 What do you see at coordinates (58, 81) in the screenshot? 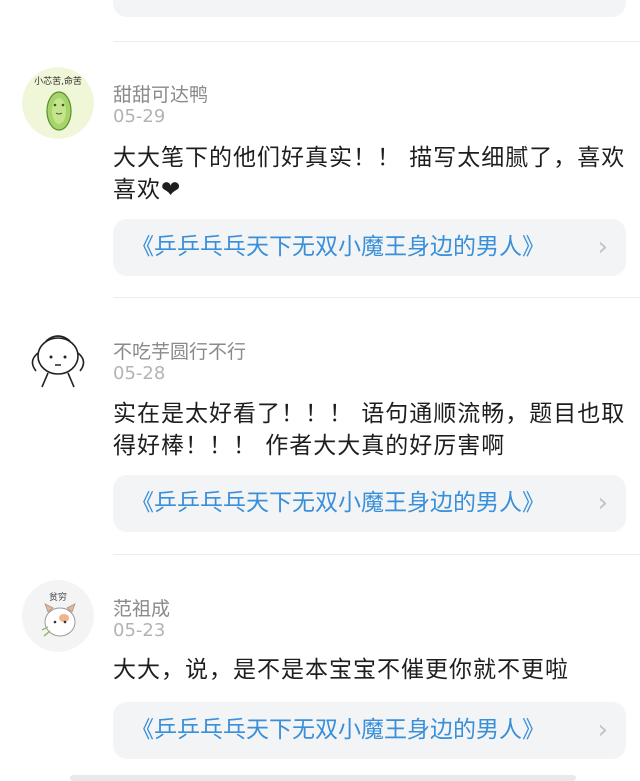
I see `svg-text: 小芯苦,命苦` at bounding box center [58, 81].